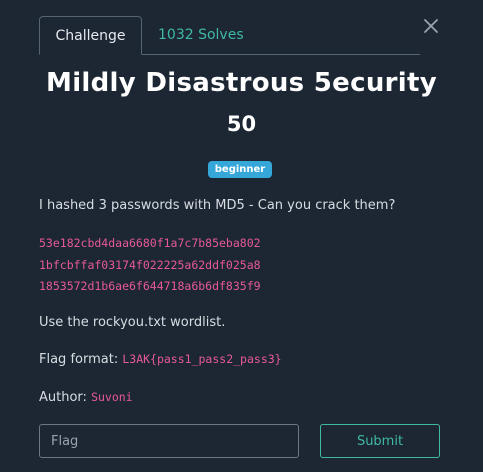 The image size is (483, 472). I want to click on hash-line-3: 1853572d1b6ae6f644718a6b6df835f9, so click(150, 286).